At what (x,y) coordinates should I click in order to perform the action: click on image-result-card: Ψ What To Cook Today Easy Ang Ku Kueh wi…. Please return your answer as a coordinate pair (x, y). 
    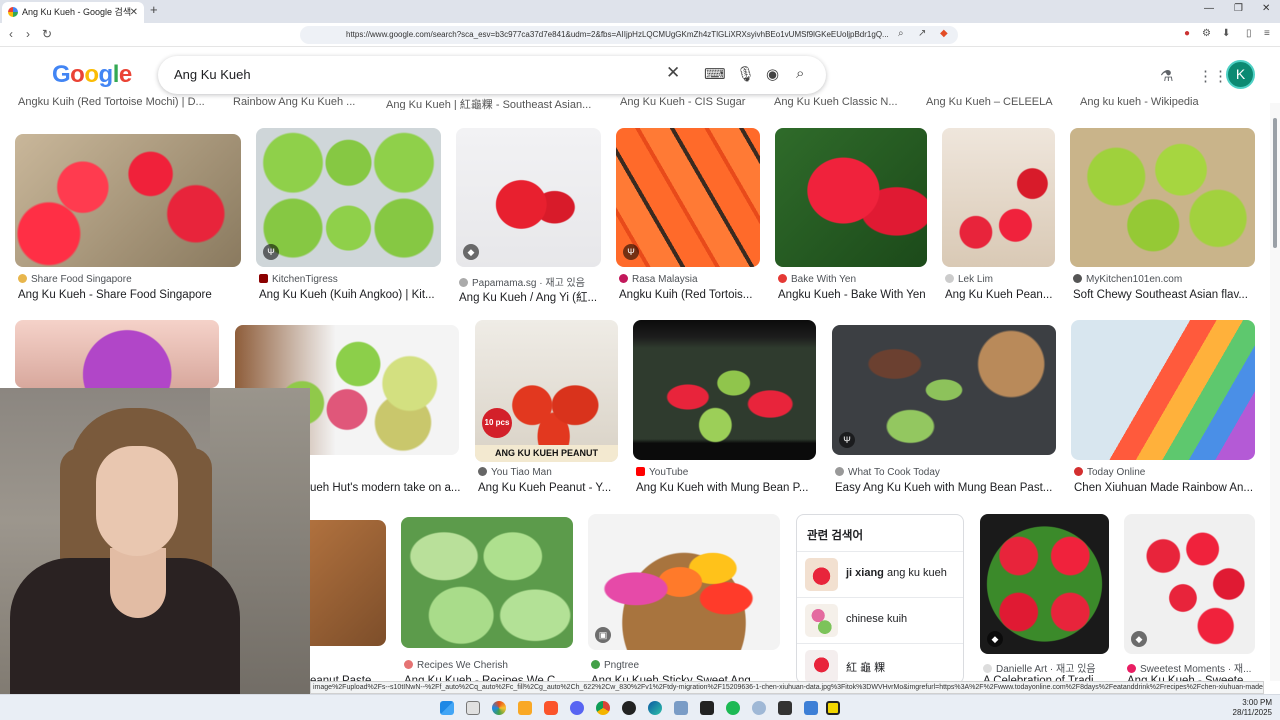
    Looking at the image, I should click on (944, 412).